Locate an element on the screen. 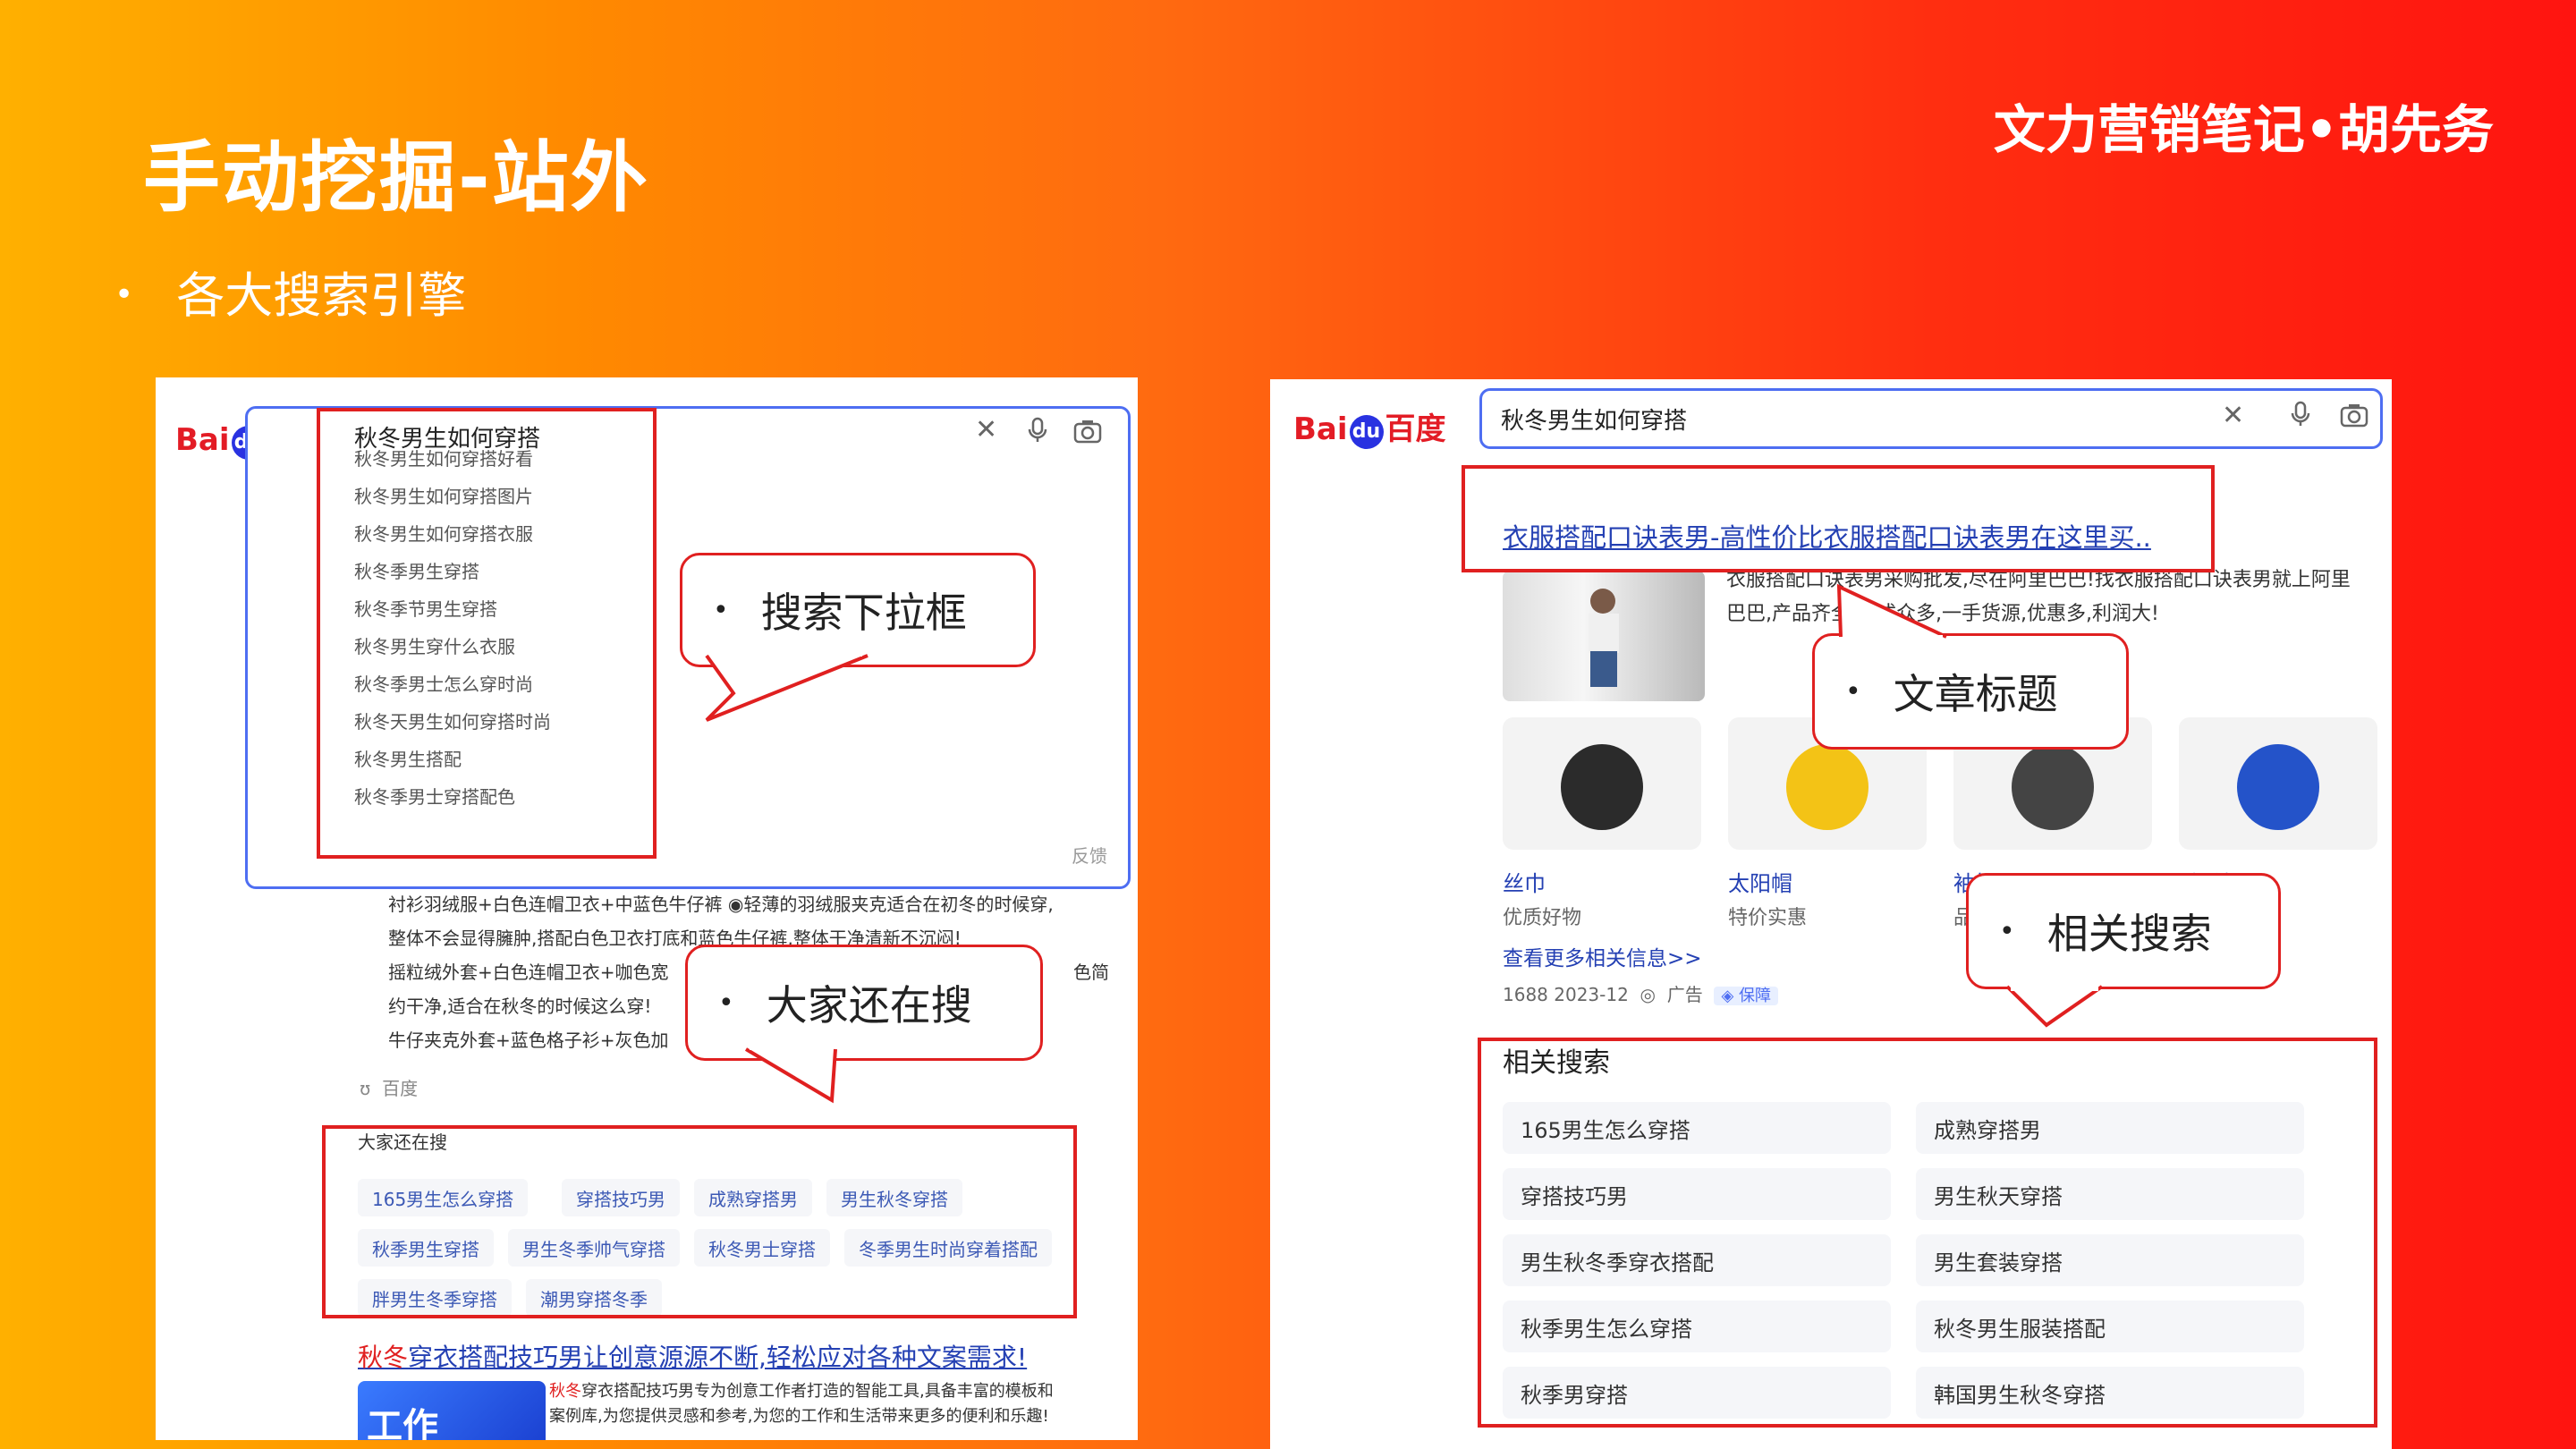  product-name: 太阳帽 is located at coordinates (1760, 881).